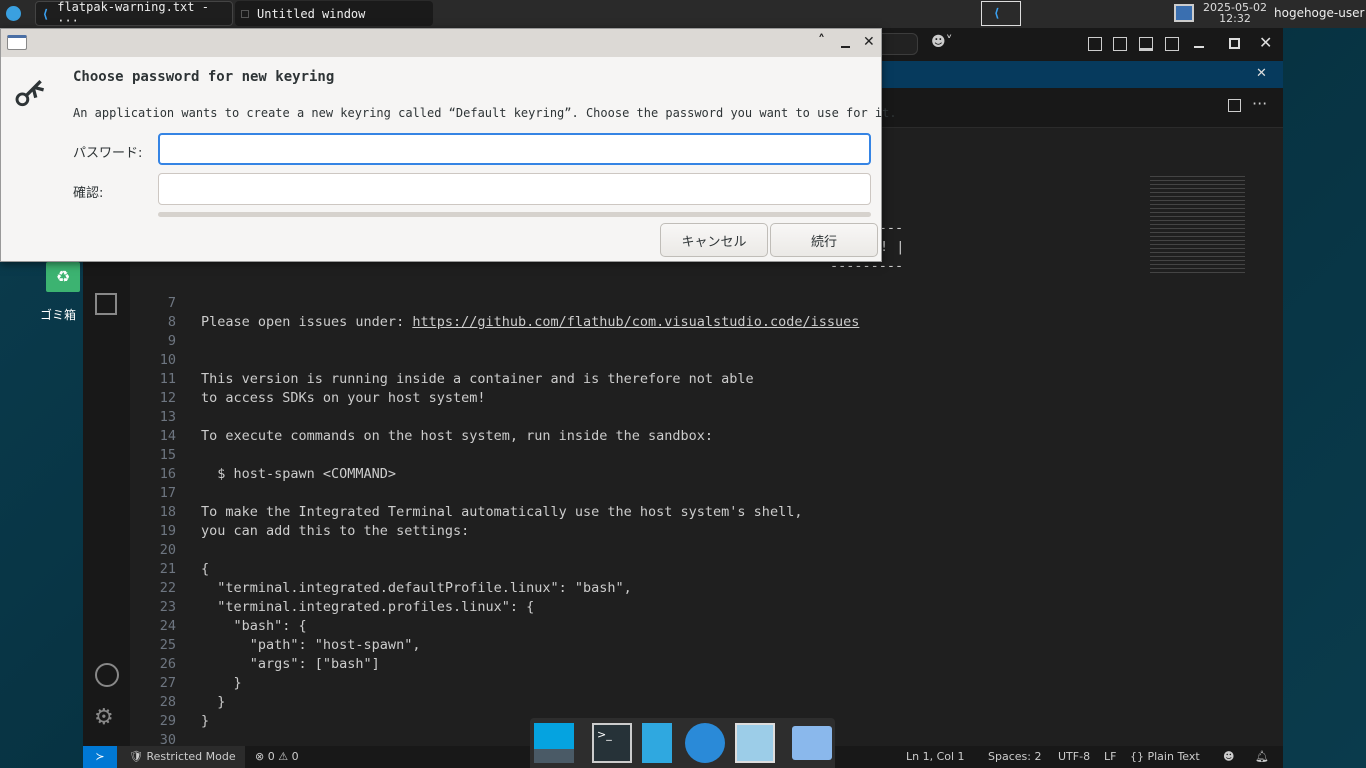 Image resolution: width=1366 pixels, height=768 pixels. Describe the element at coordinates (100, 757) in the screenshot. I see `remote-indicator: ≻` at that location.